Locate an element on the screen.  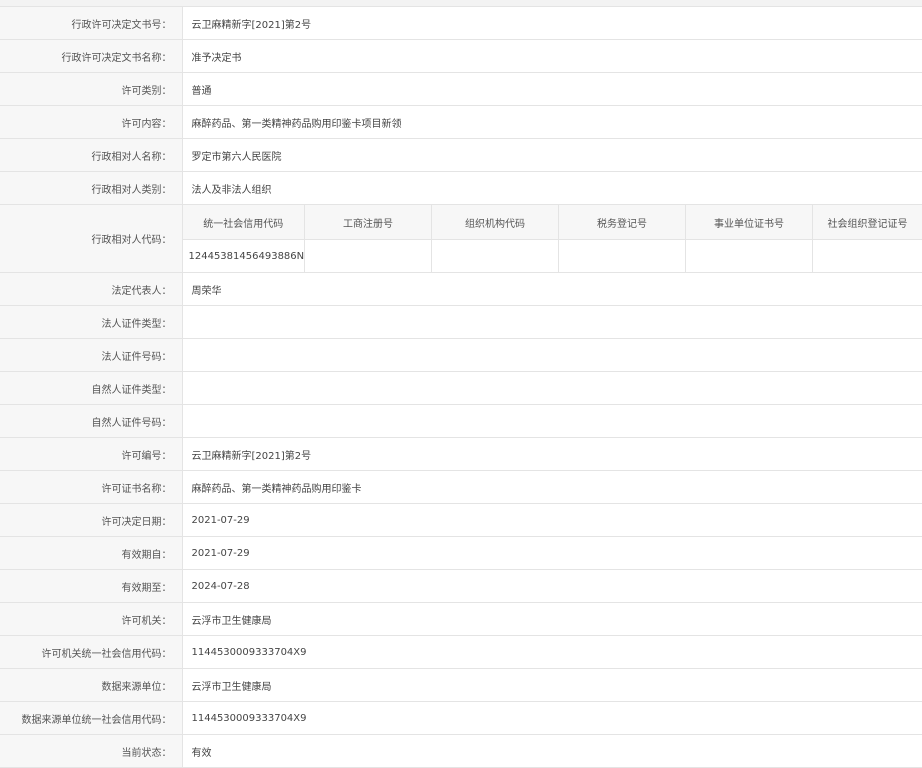
detail-row: 许可内容：麻醉药品、第一类精神药品购用印鉴卡项目新领 is located at coordinates (461, 122).